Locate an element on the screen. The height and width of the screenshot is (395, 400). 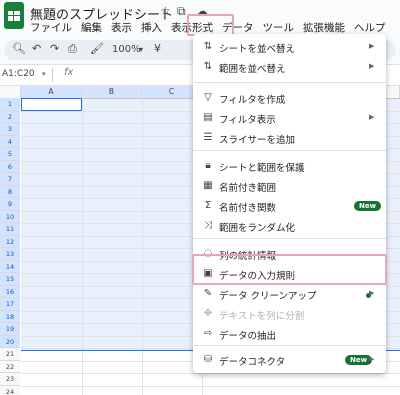
row-header-12: 12 is located at coordinates (10, 241).